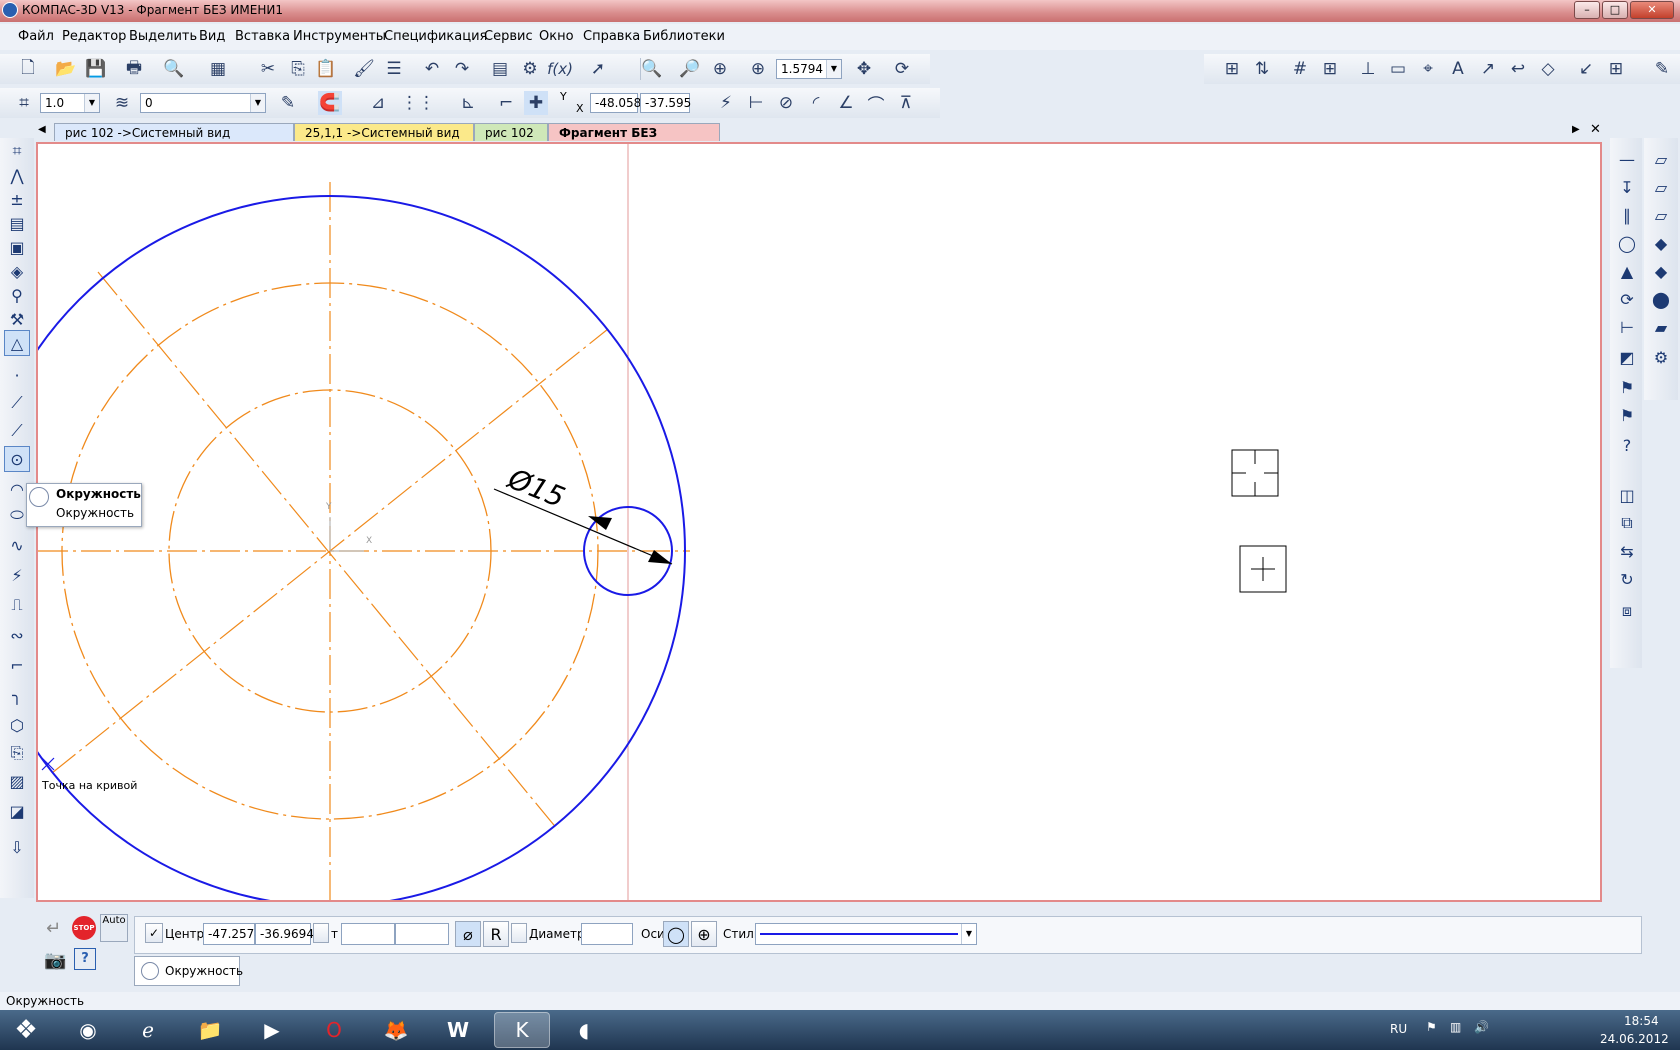  Describe the element at coordinates (1661, 299) in the screenshot. I see `cylinder-icon: ⬤` at that location.